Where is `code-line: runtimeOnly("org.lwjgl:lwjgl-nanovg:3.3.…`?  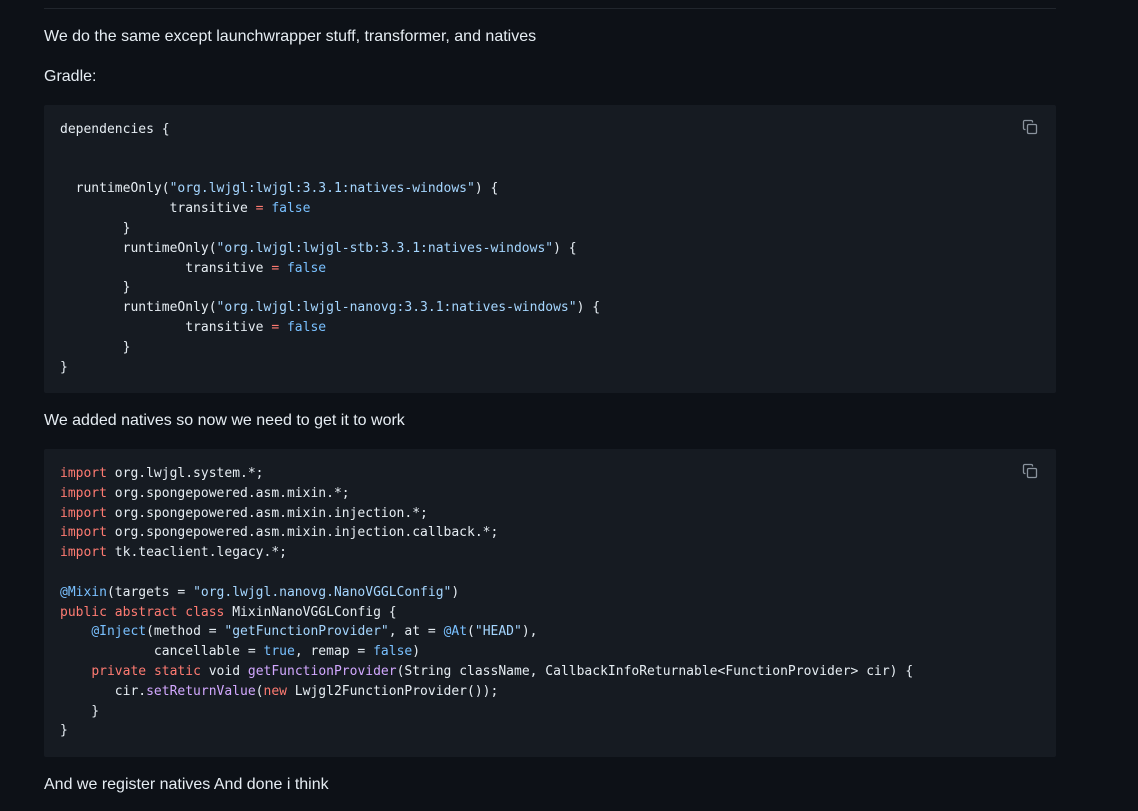
code-line: runtimeOnly("org.lwjgl:lwjgl-nanovg:3.3.… is located at coordinates (330, 308).